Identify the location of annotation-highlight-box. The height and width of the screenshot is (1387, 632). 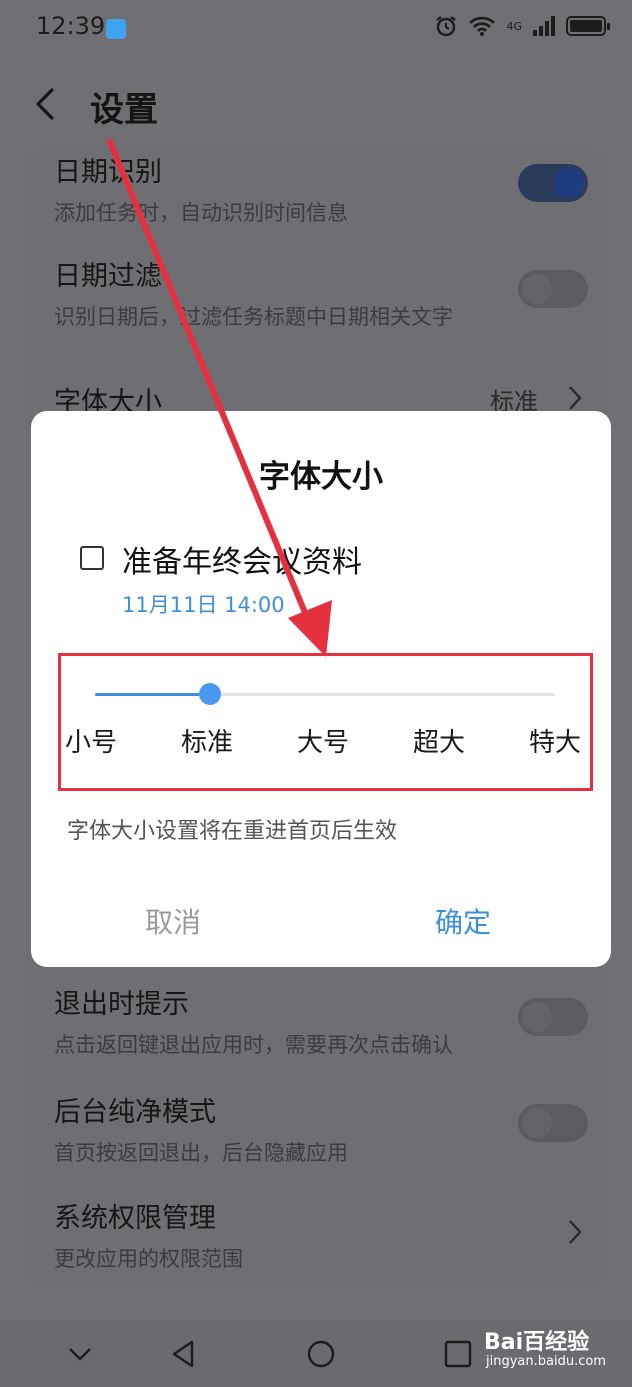
(325, 722).